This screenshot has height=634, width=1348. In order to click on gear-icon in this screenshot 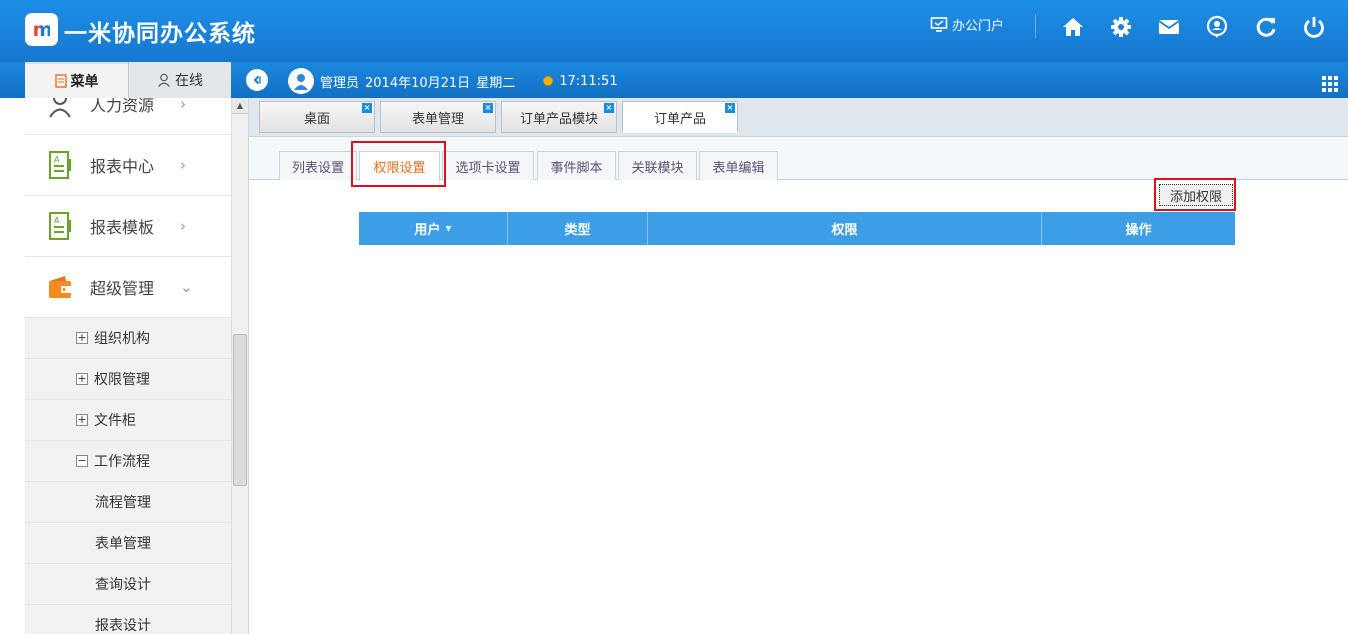, I will do `click(1121, 27)`.